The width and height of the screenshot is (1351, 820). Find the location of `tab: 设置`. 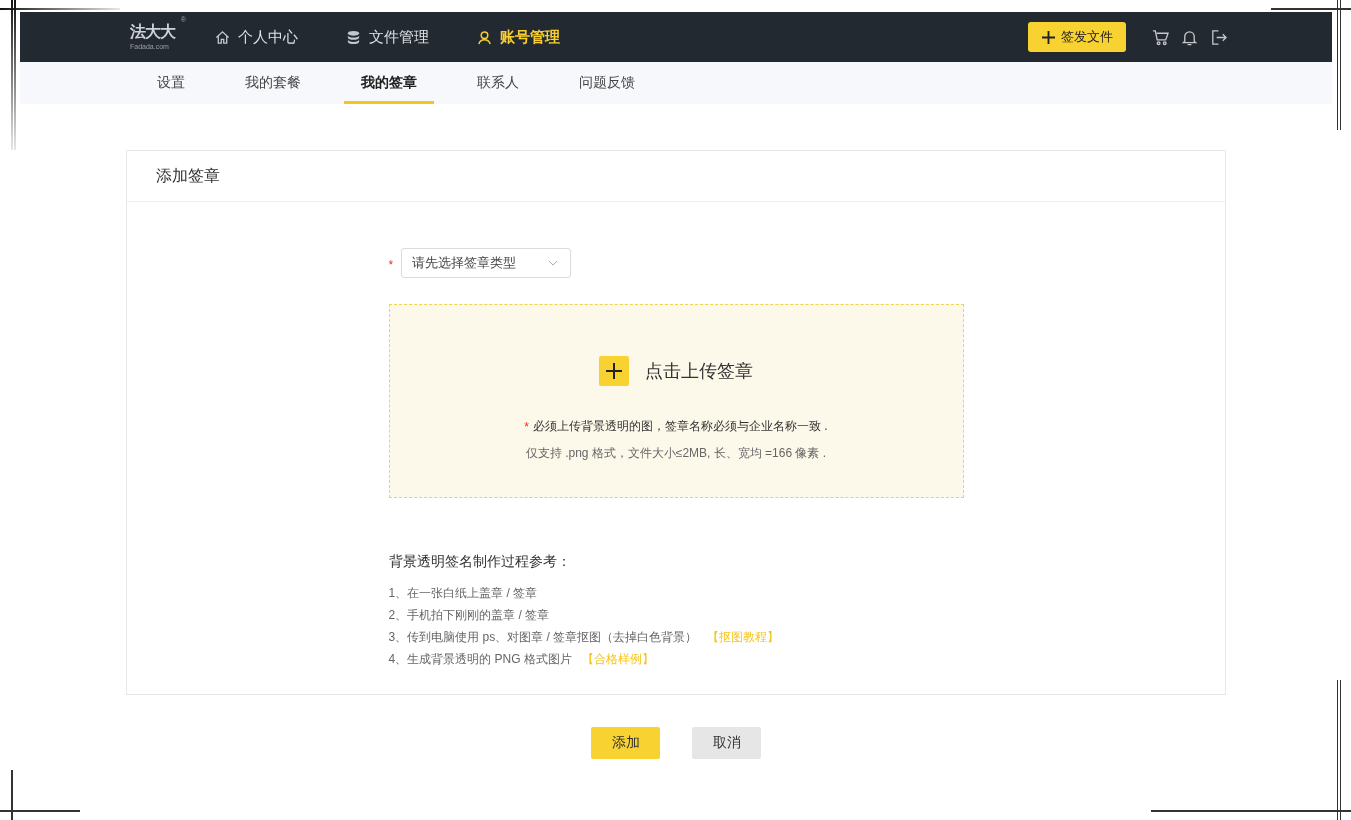

tab: 设置 is located at coordinates (171, 83).